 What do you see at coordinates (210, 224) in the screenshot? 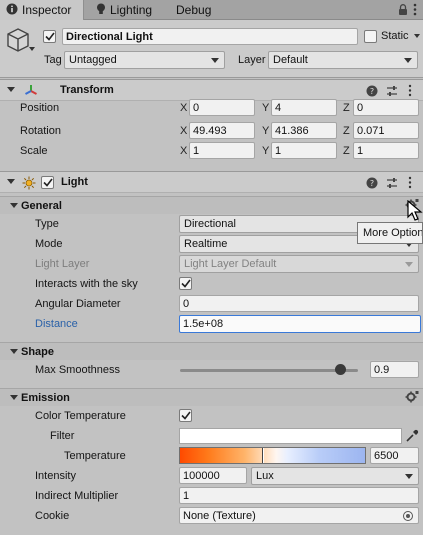
I see `type-value: Directional` at bounding box center [210, 224].